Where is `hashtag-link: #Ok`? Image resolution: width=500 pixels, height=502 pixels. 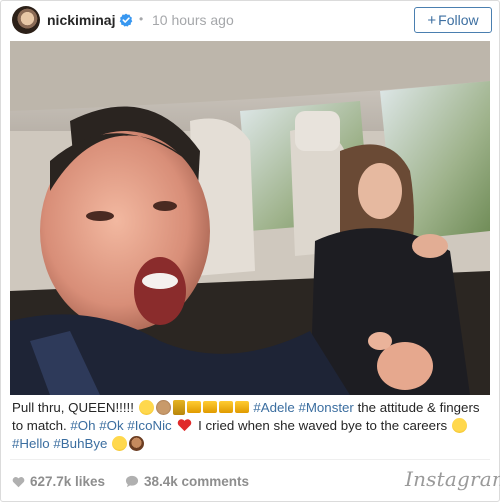
hashtag-link: #Ok is located at coordinates (111, 425).